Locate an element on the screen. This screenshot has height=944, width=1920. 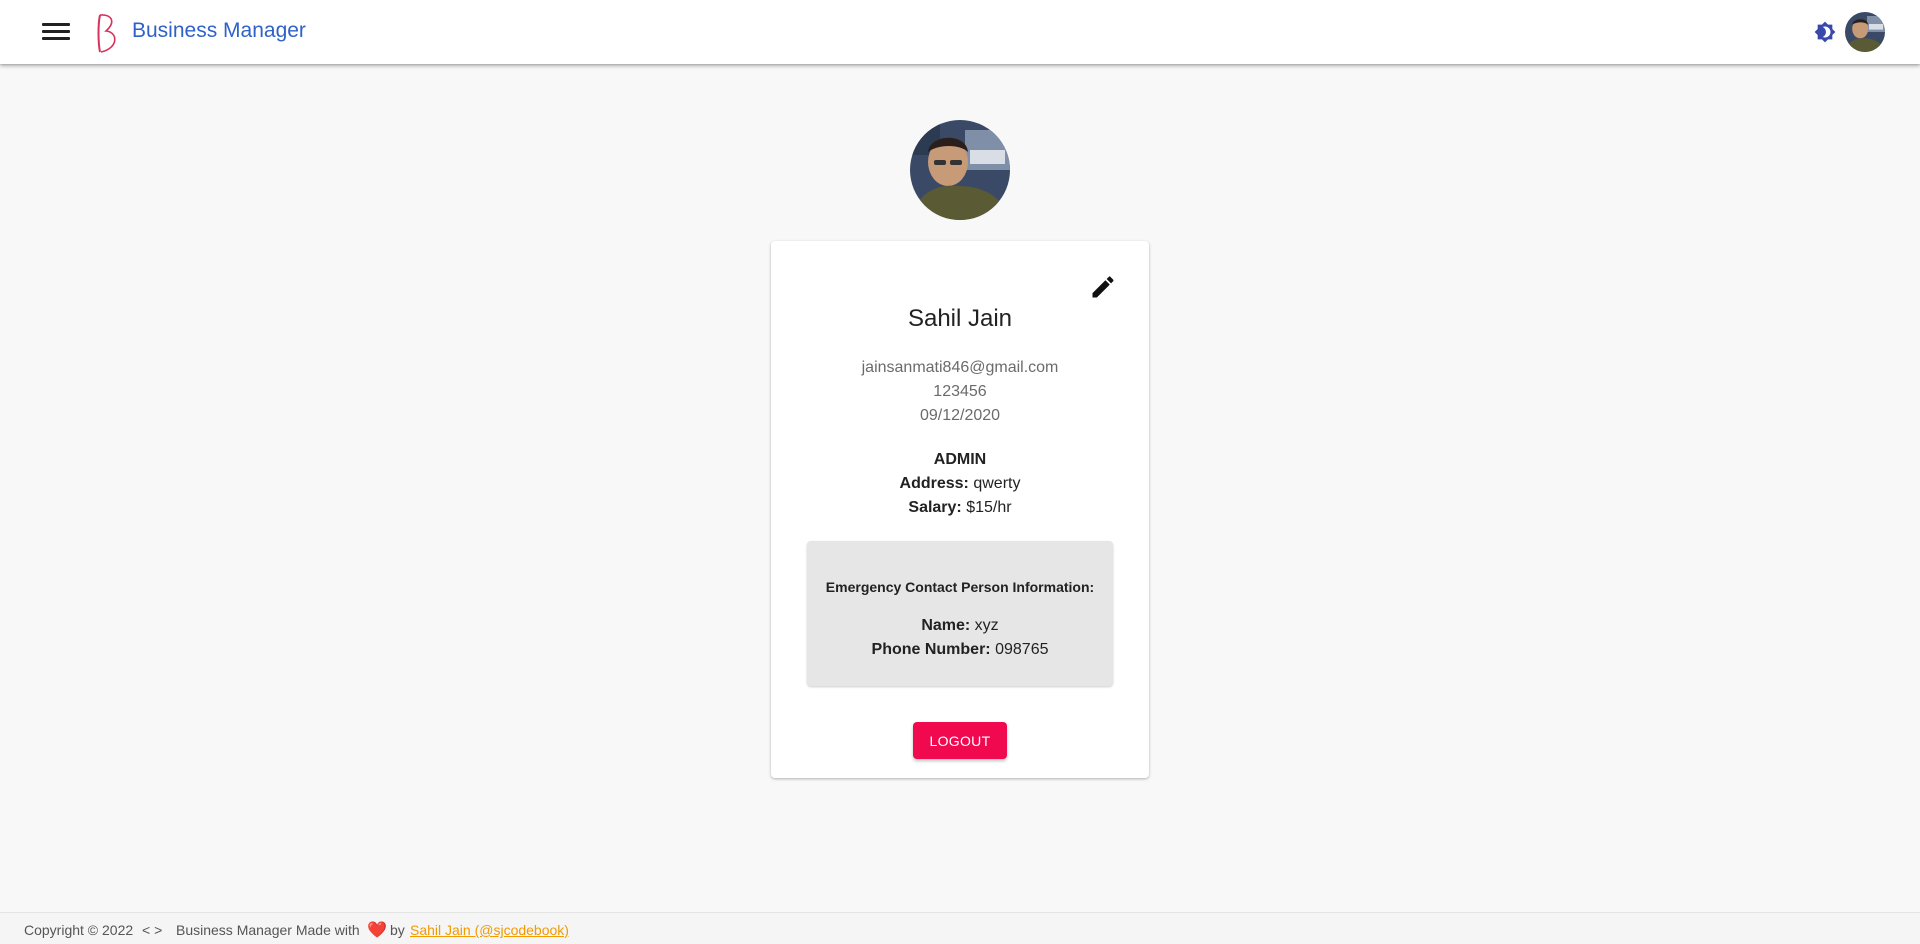
address-value: qwerty is located at coordinates (997, 483).